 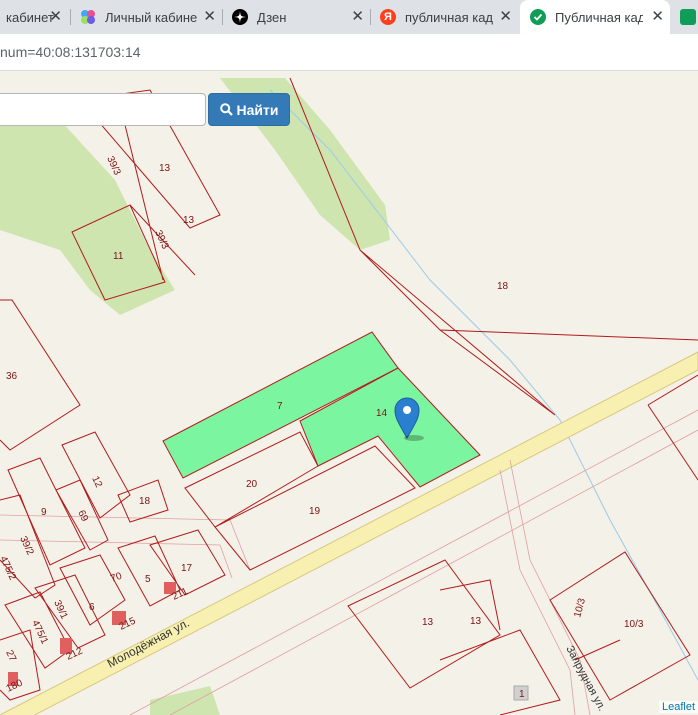 I want to click on parcel-label: 6, so click(x=92, y=607).